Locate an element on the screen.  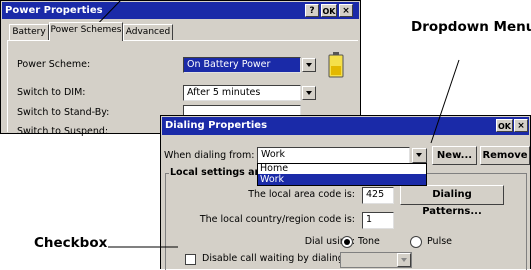
when-dialing-dropdown-list: Home Work is located at coordinates (342, 174).